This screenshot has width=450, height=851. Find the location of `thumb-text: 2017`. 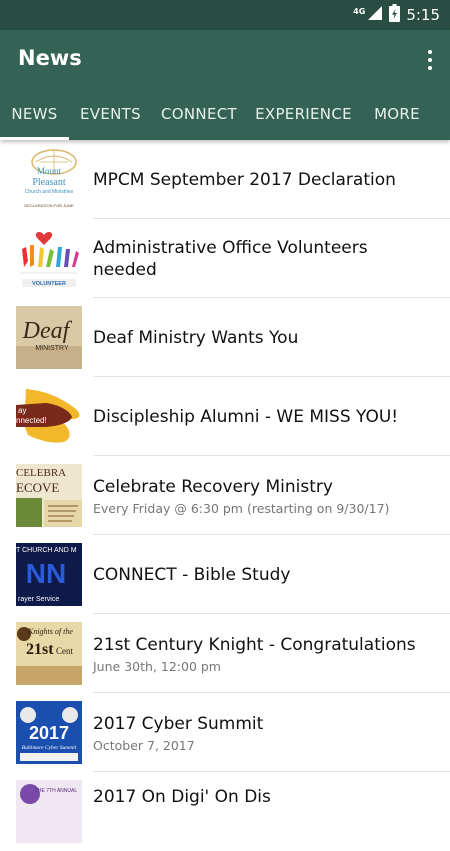

thumb-text: 2017 is located at coordinates (49, 733).